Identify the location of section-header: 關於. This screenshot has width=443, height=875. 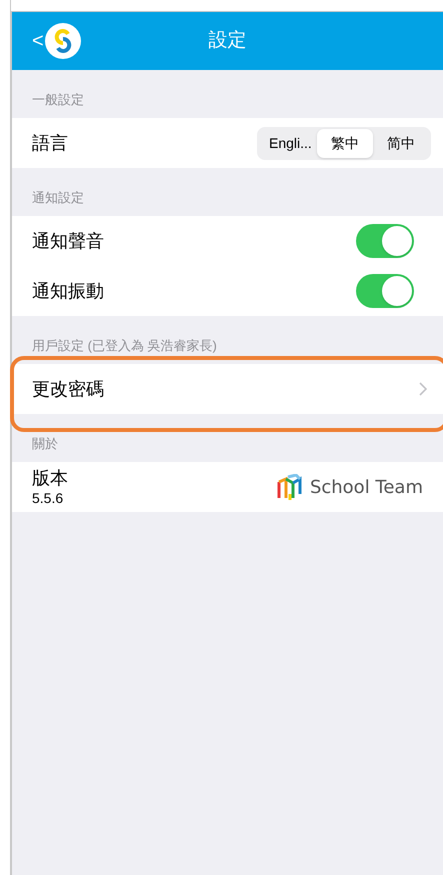
(45, 443).